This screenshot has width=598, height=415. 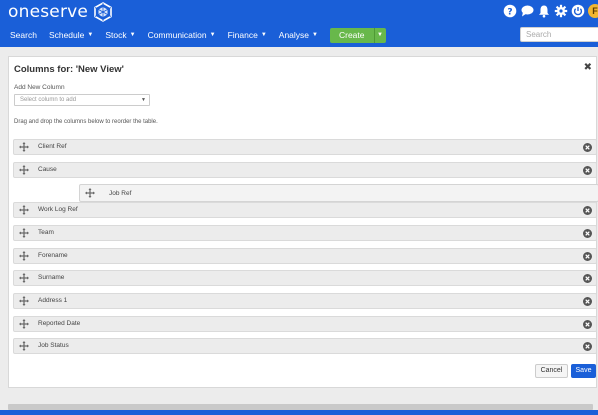 I want to click on power-icon, so click(x=578, y=11).